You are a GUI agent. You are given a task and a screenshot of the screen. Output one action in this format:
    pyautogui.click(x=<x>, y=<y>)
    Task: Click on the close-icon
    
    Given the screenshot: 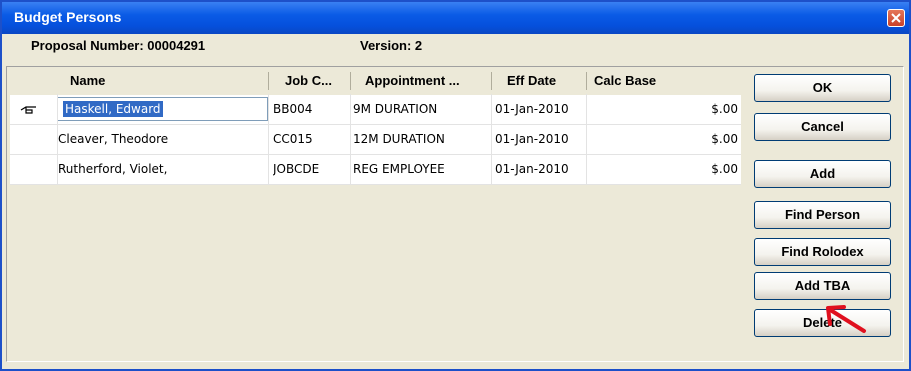 What is the action you would take?
    pyautogui.click(x=896, y=18)
    